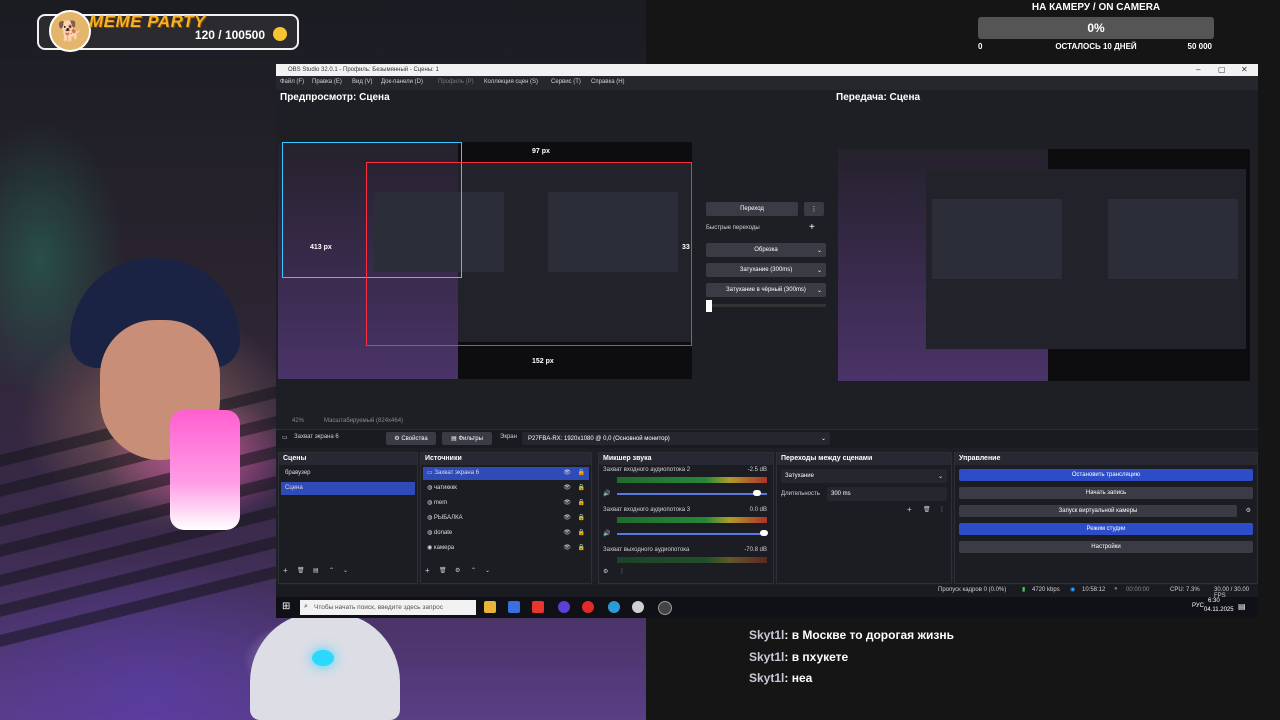 Image resolution: width=1280 pixels, height=720 pixels. What do you see at coordinates (1185, 590) in the screenshot?
I see `cpu-usage: CPU: 7.3%` at bounding box center [1185, 590].